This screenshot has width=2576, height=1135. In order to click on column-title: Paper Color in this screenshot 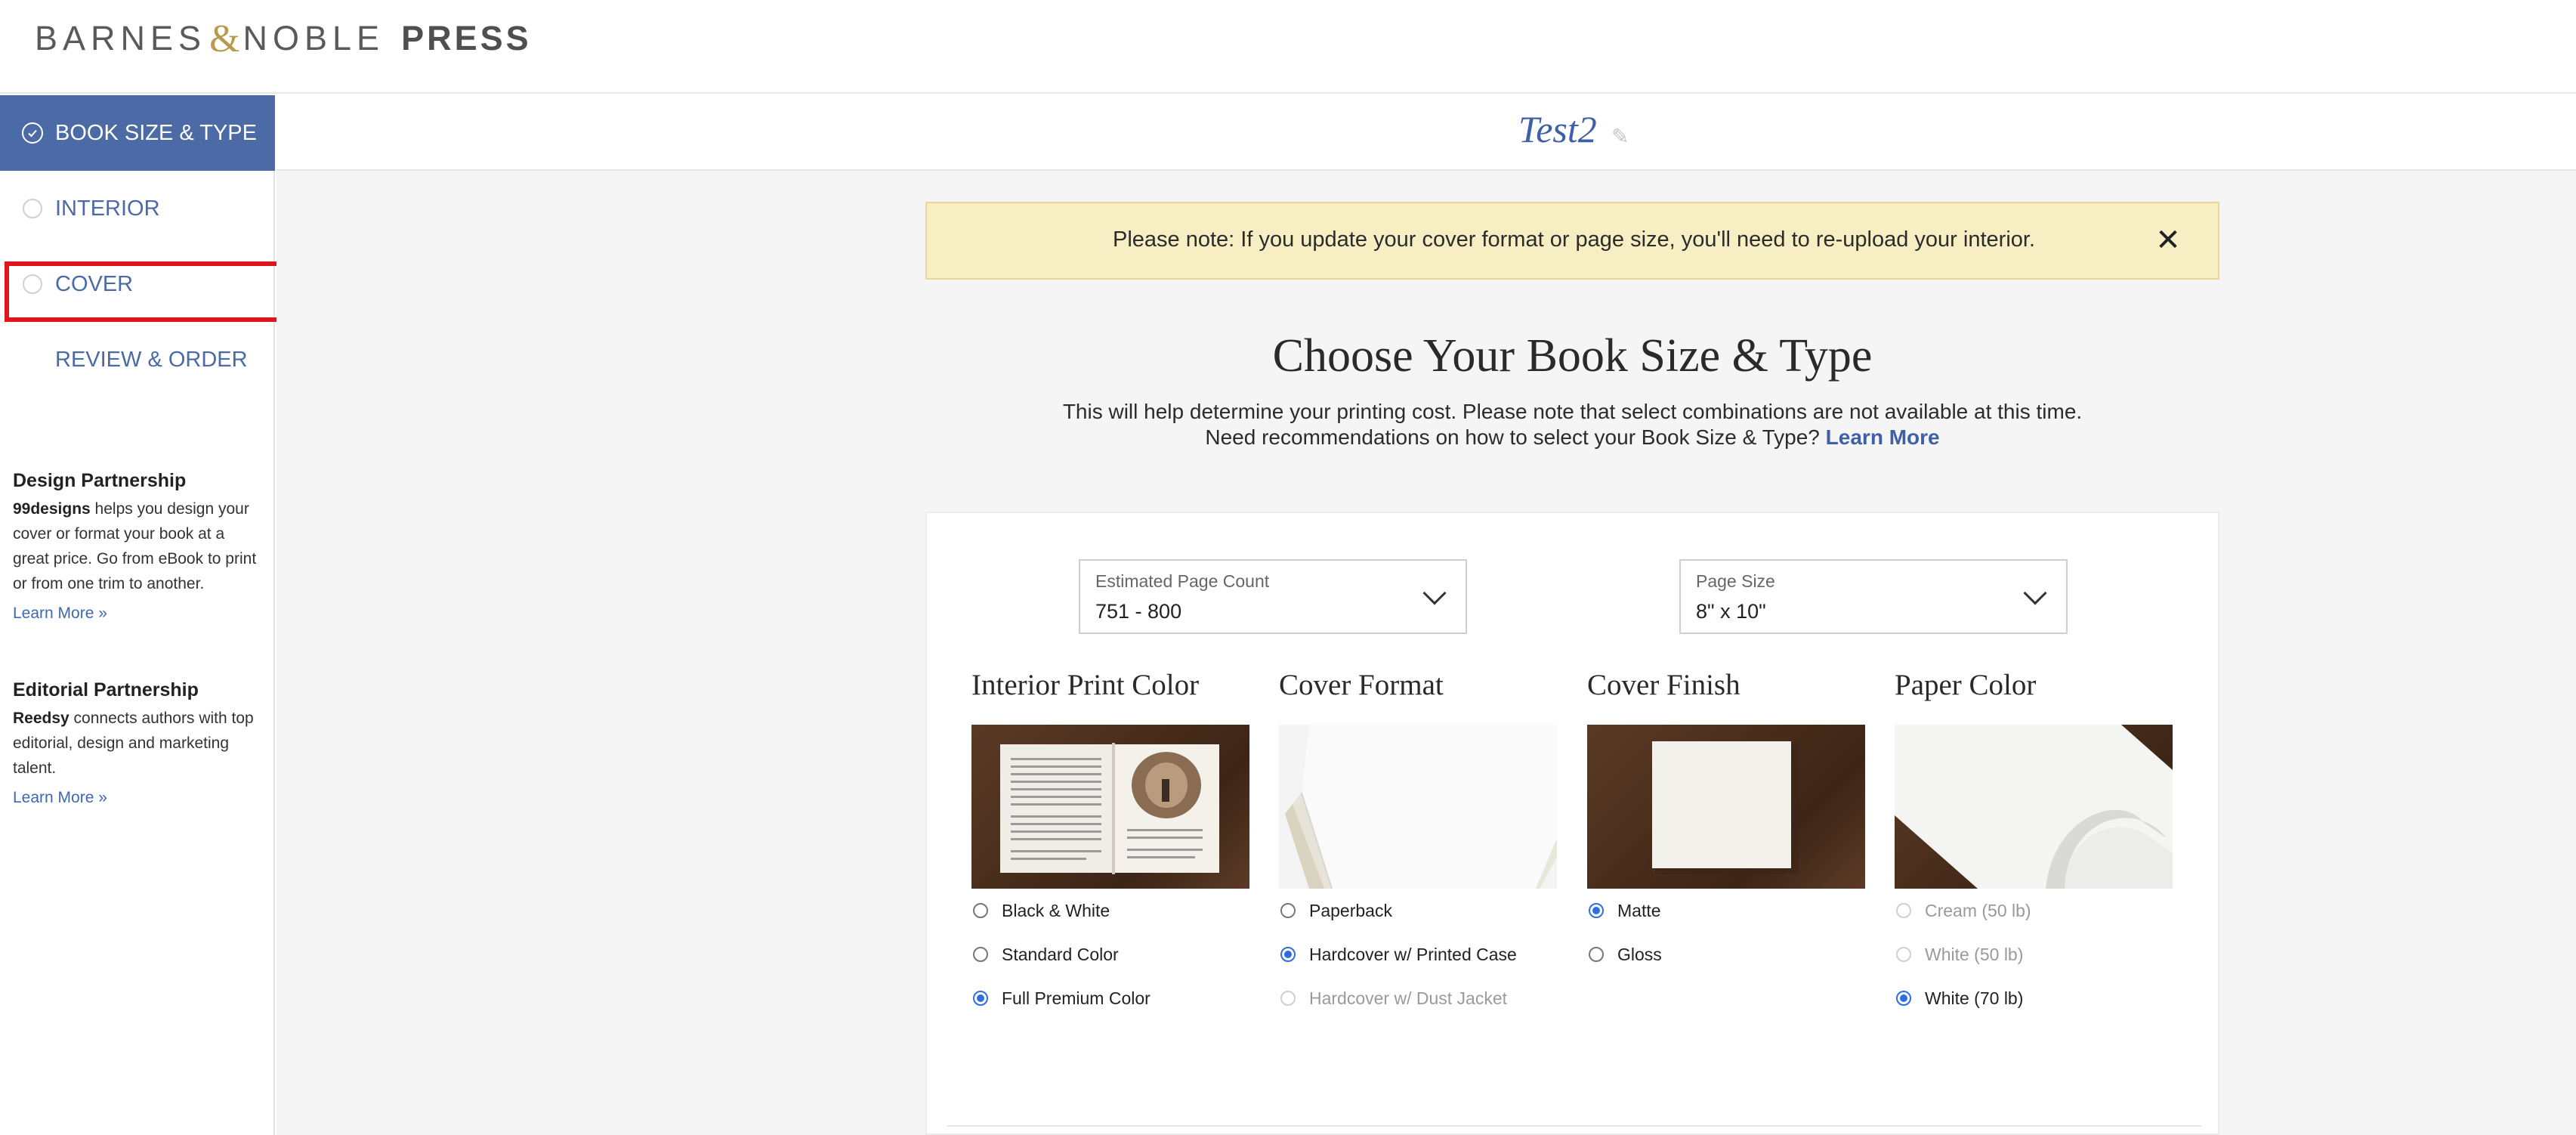, I will do `click(1966, 685)`.